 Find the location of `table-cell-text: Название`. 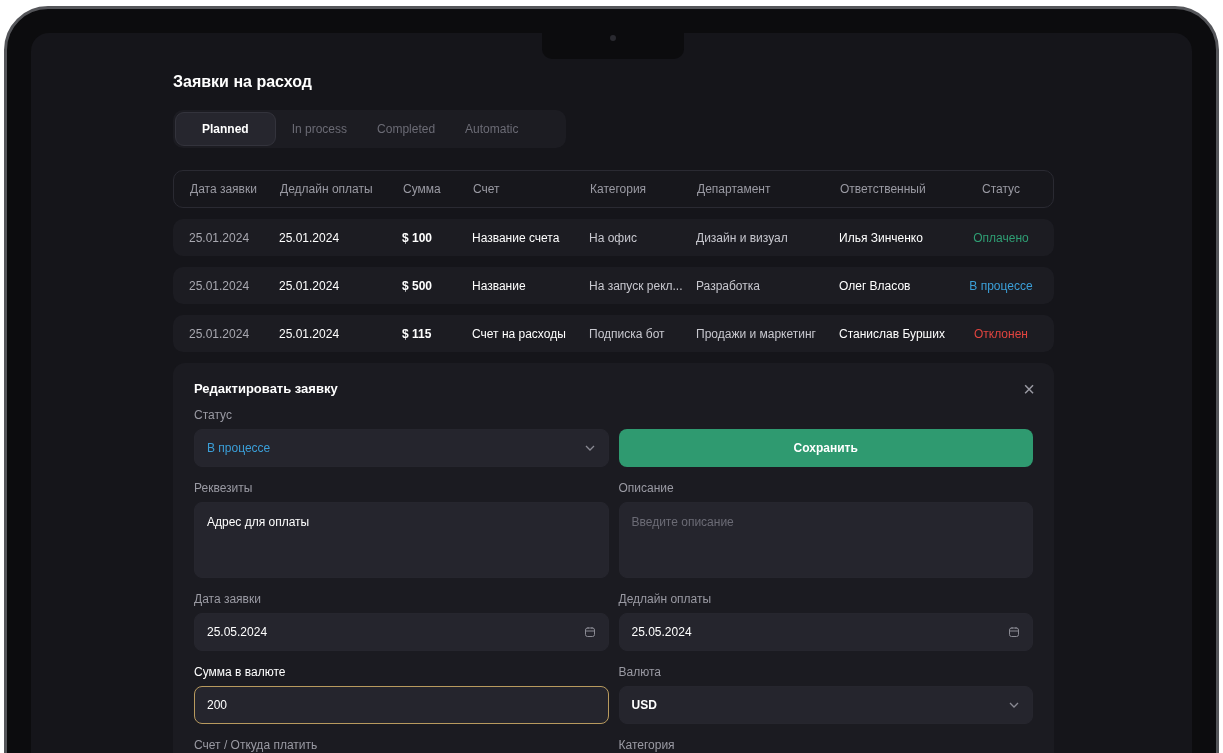

table-cell-text: Название is located at coordinates (499, 286).